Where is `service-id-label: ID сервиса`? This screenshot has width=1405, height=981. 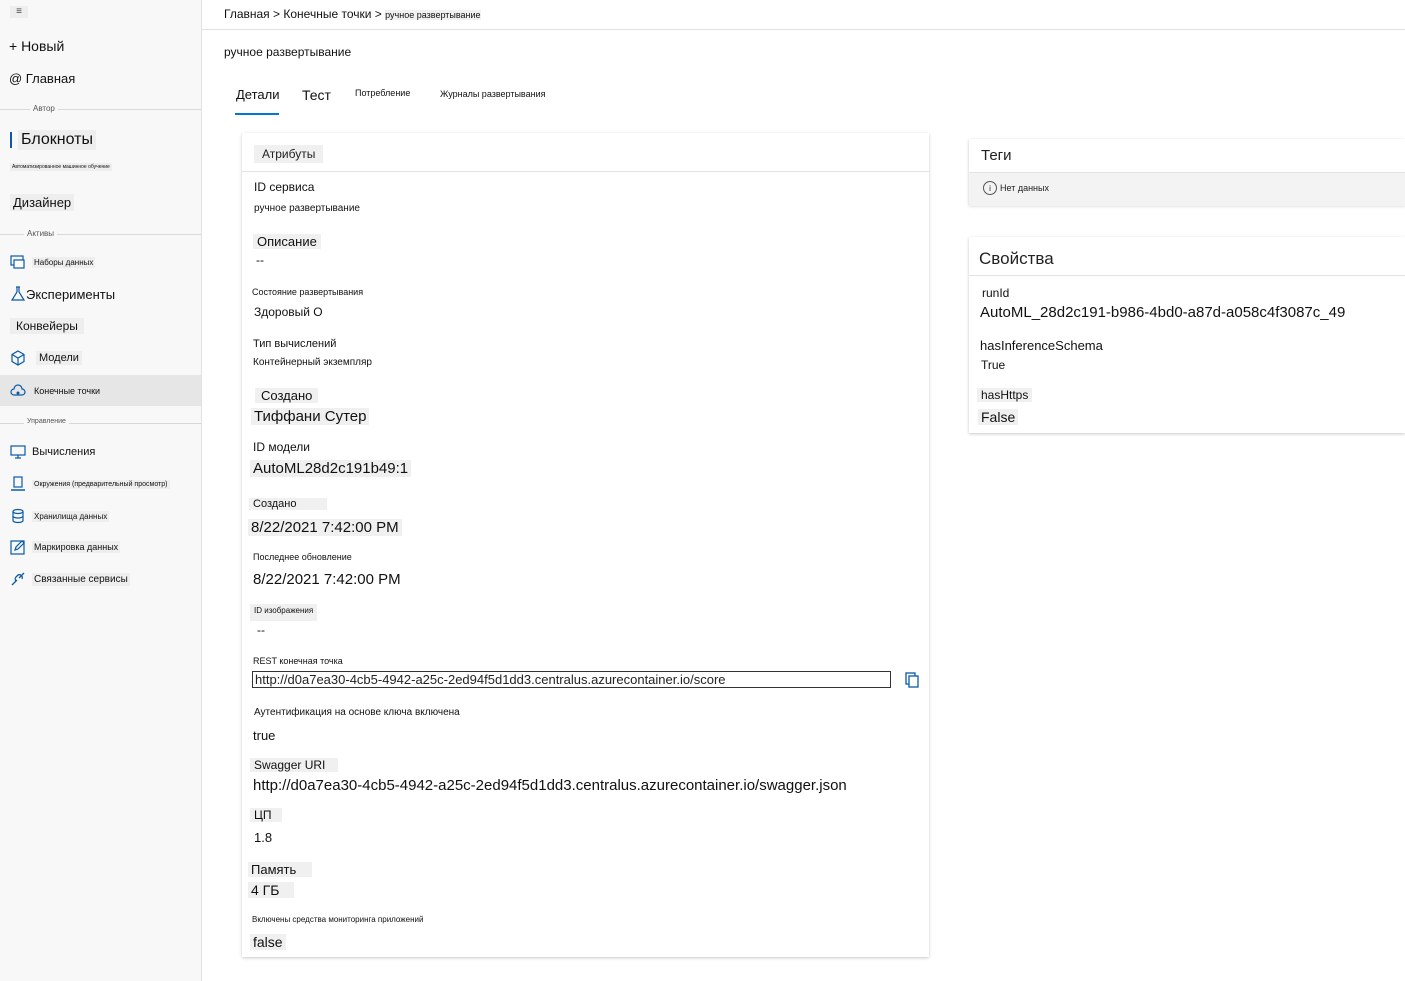
service-id-label: ID сервиса is located at coordinates (284, 187).